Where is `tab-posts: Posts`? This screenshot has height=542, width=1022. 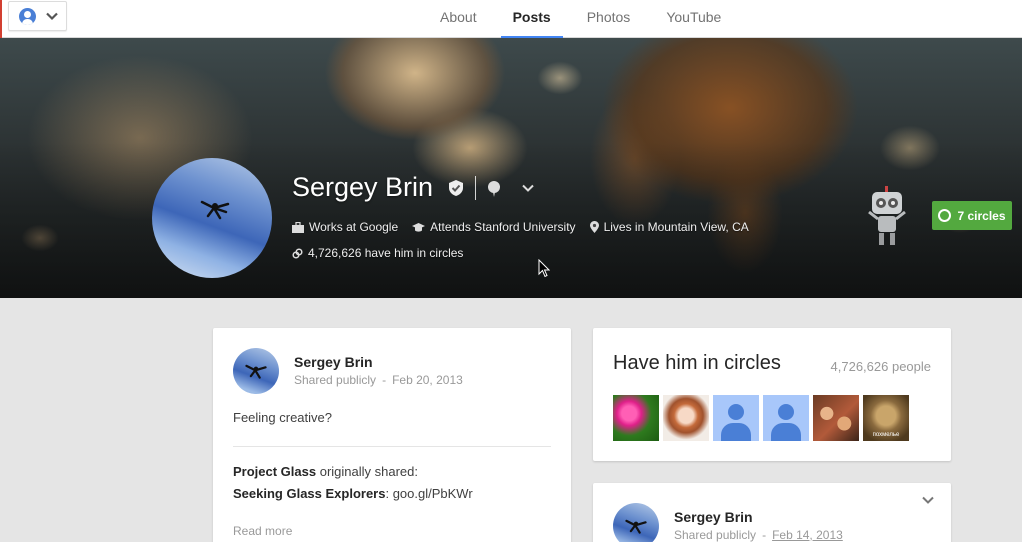 tab-posts: Posts is located at coordinates (531, 19).